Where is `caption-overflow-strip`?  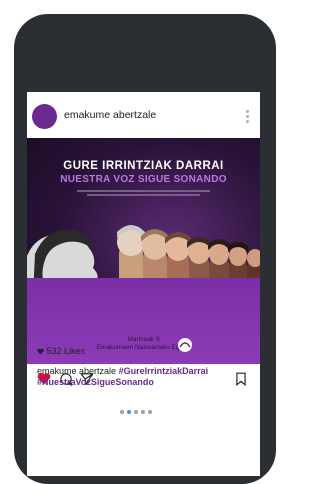 caption-overflow-strip is located at coordinates (143, 401).